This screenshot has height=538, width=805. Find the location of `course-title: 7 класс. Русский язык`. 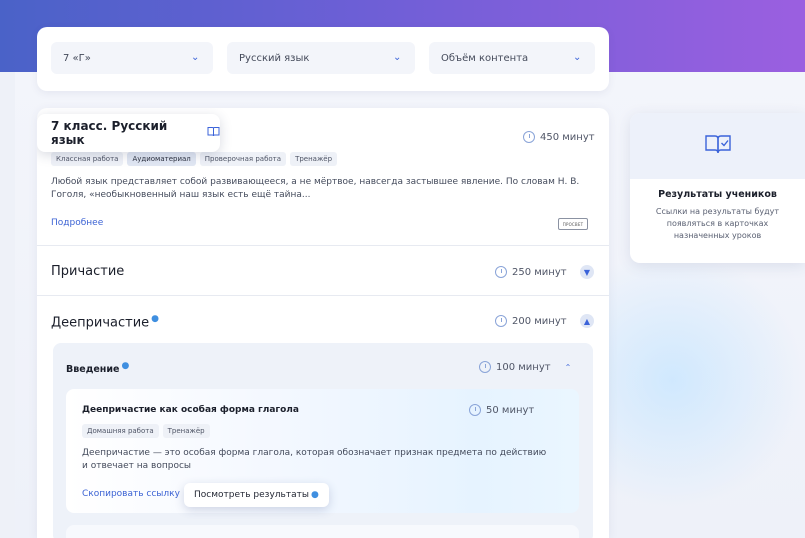

course-title: 7 класс. Русский язык is located at coordinates (128, 133).